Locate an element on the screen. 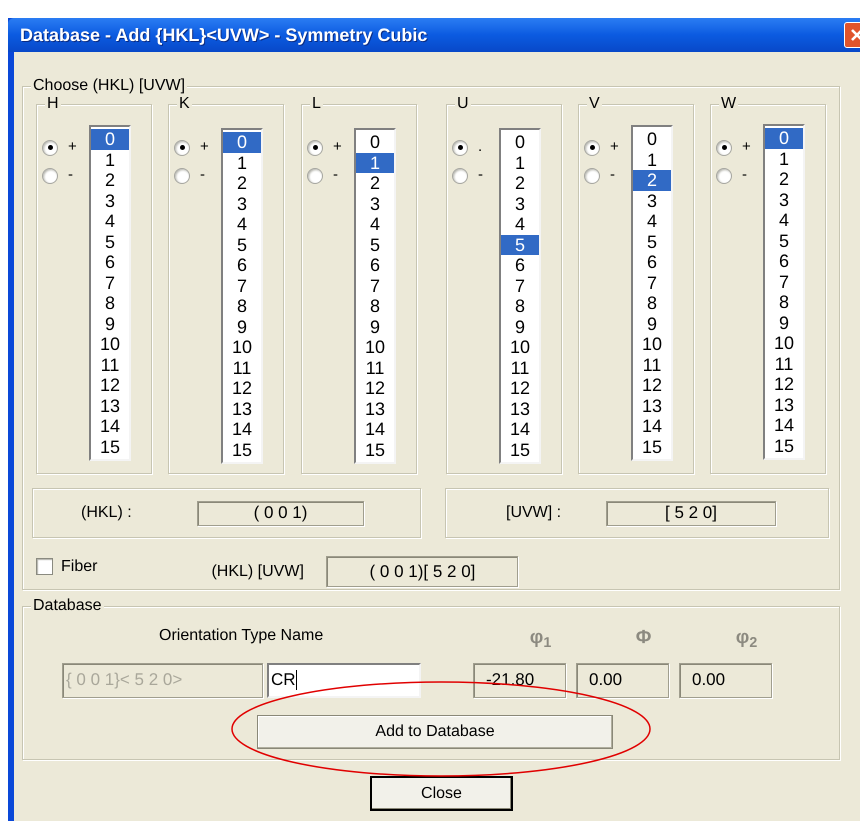 Image resolution: width=860 pixels, height=821 pixels. close-button: Close is located at coordinates (441, 793).